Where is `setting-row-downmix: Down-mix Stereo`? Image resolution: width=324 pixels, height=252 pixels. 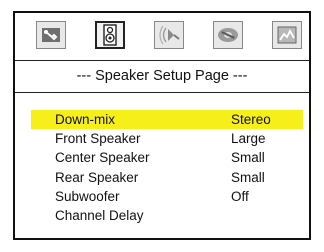
setting-row-downmix: Down-mix Stereo is located at coordinates (167, 120).